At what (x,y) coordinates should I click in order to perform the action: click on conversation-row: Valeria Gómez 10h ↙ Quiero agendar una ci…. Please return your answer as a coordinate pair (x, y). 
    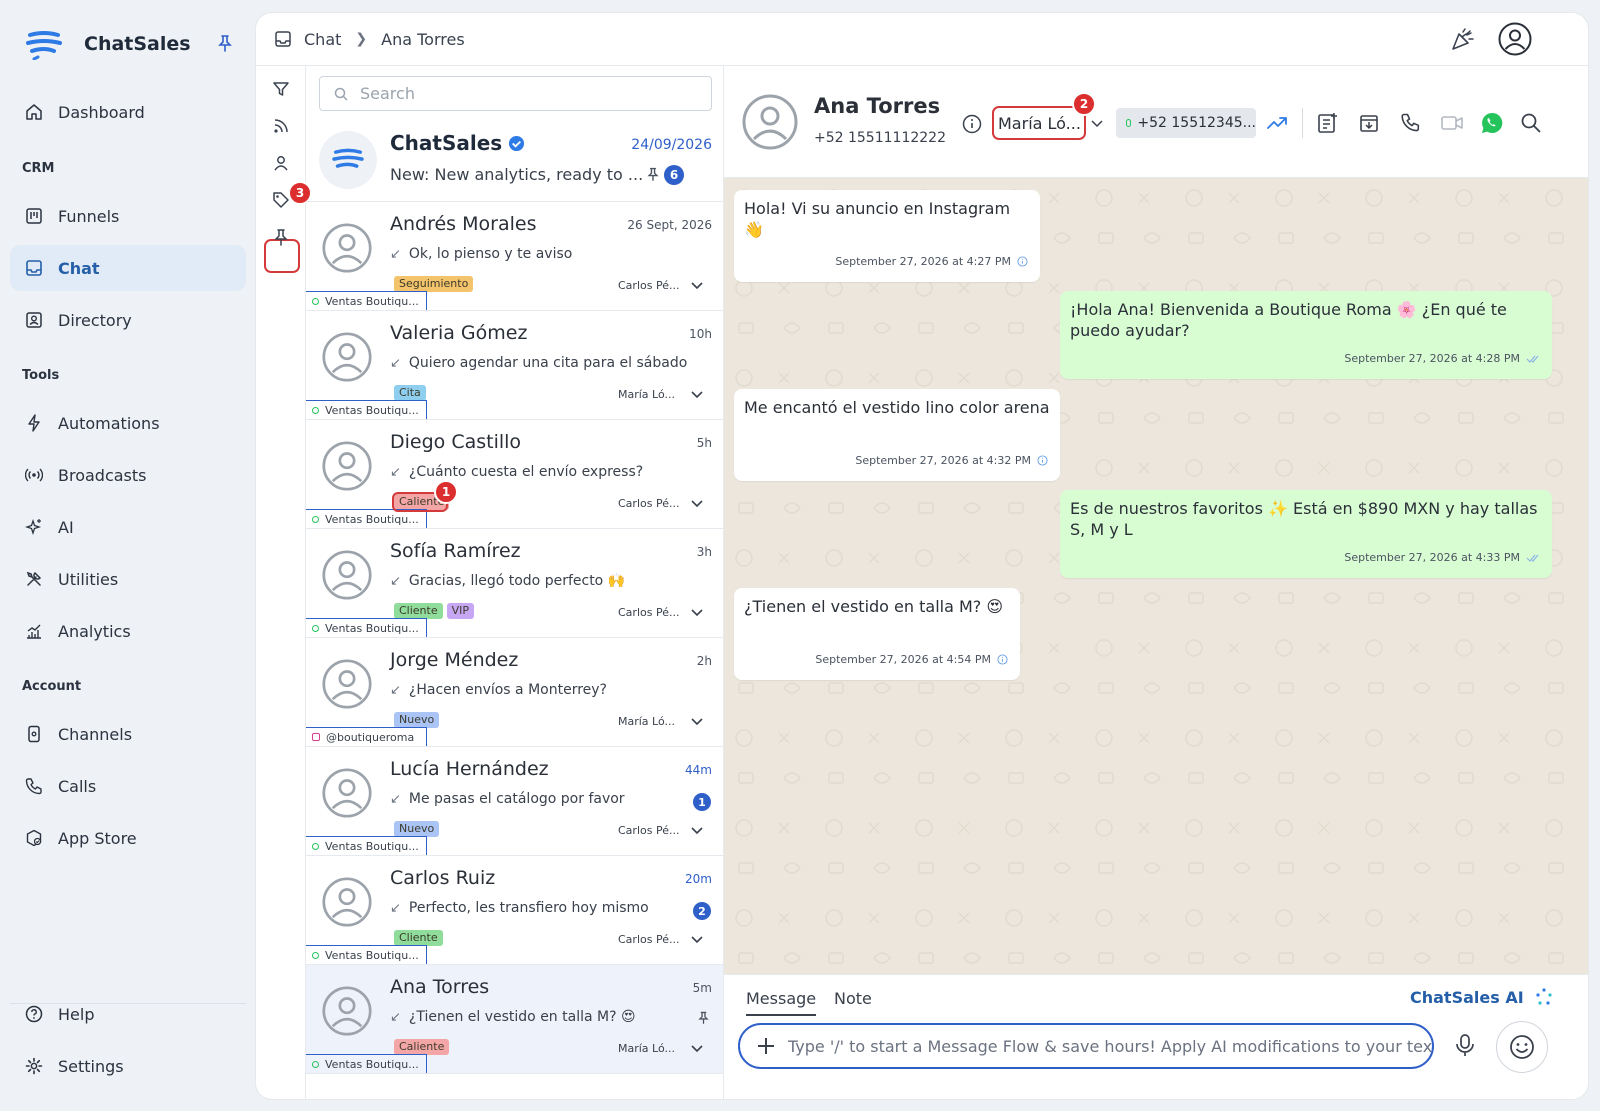
    Looking at the image, I should click on (514, 365).